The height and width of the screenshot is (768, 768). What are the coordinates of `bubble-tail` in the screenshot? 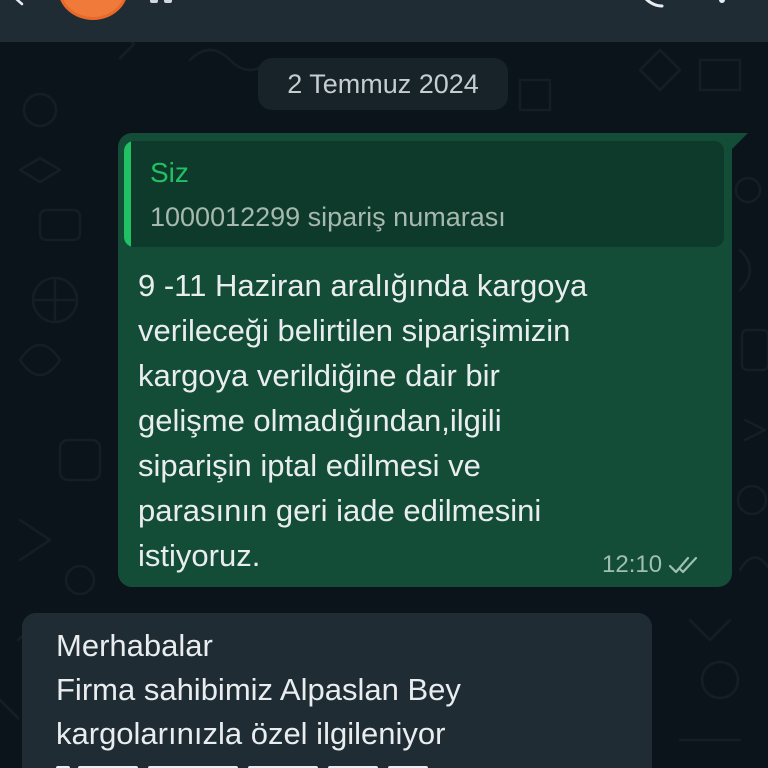 It's located at (738, 143).